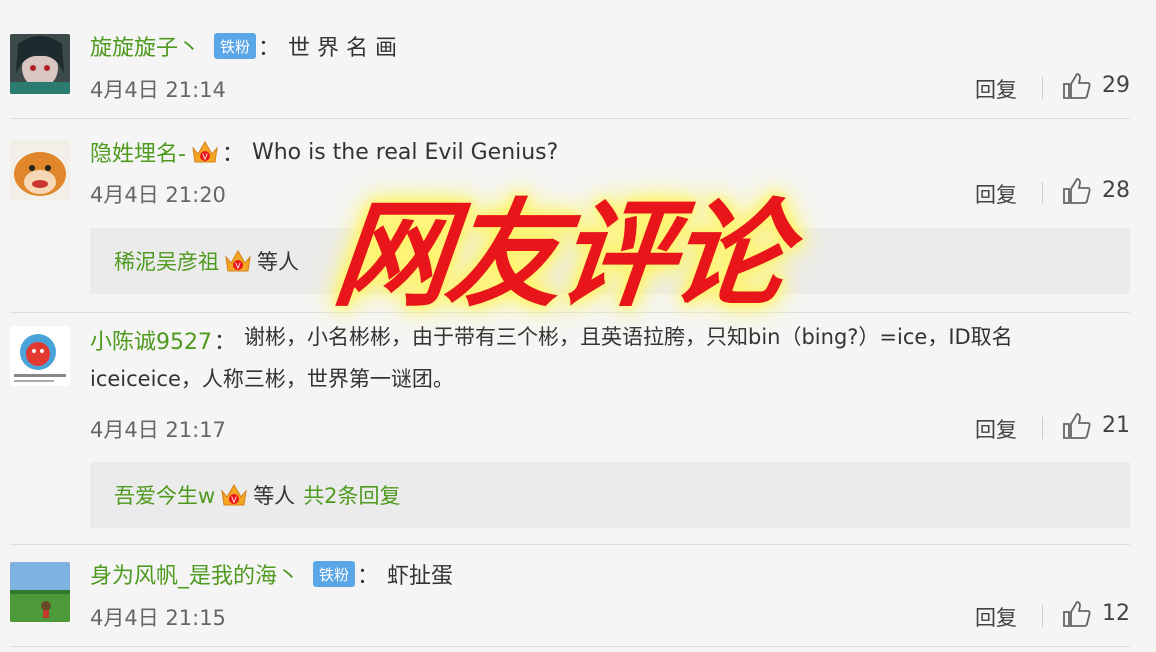  I want to click on sub-reply-box: 吾爱今生w V 等人 共2条回复, so click(610, 495).